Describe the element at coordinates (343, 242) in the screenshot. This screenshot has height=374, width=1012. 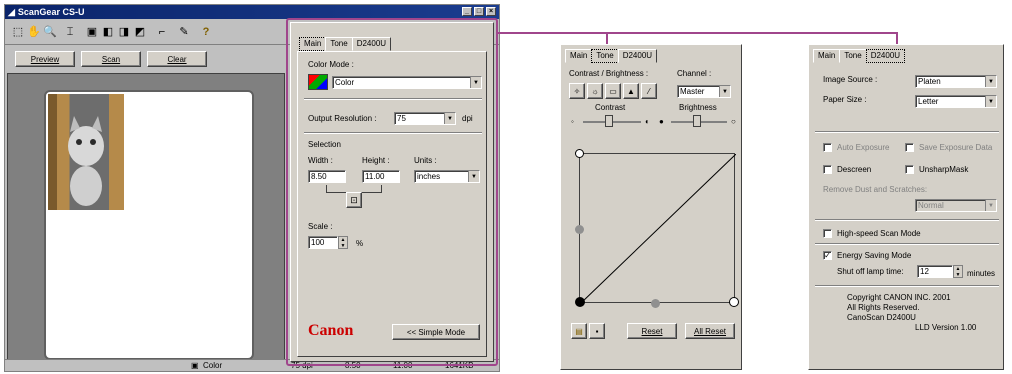
I see `scale-stepper: ▲ ▼` at that location.